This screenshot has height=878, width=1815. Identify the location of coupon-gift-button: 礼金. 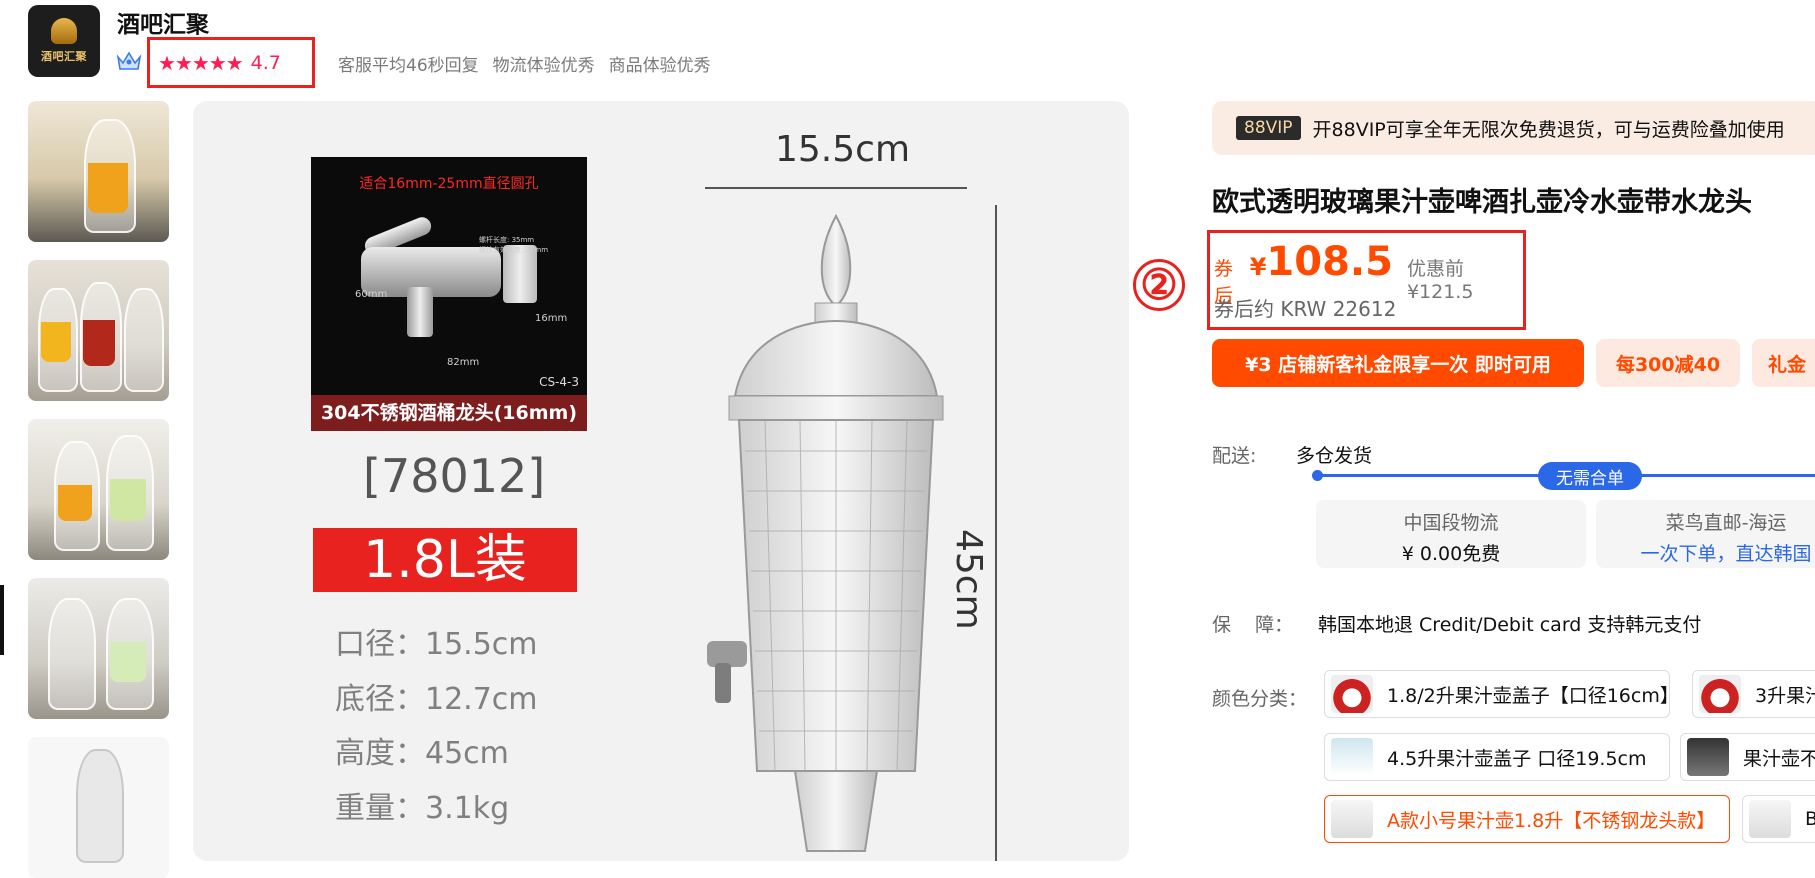
(1783, 363).